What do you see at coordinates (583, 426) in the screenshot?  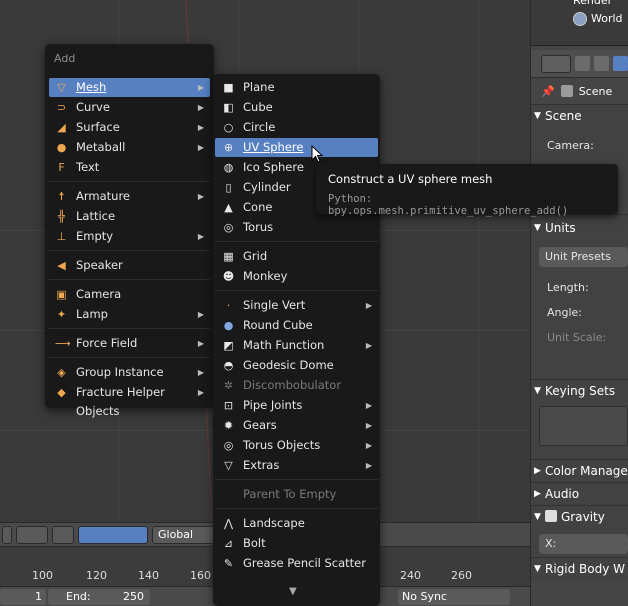 I see `keying-sets-list` at bounding box center [583, 426].